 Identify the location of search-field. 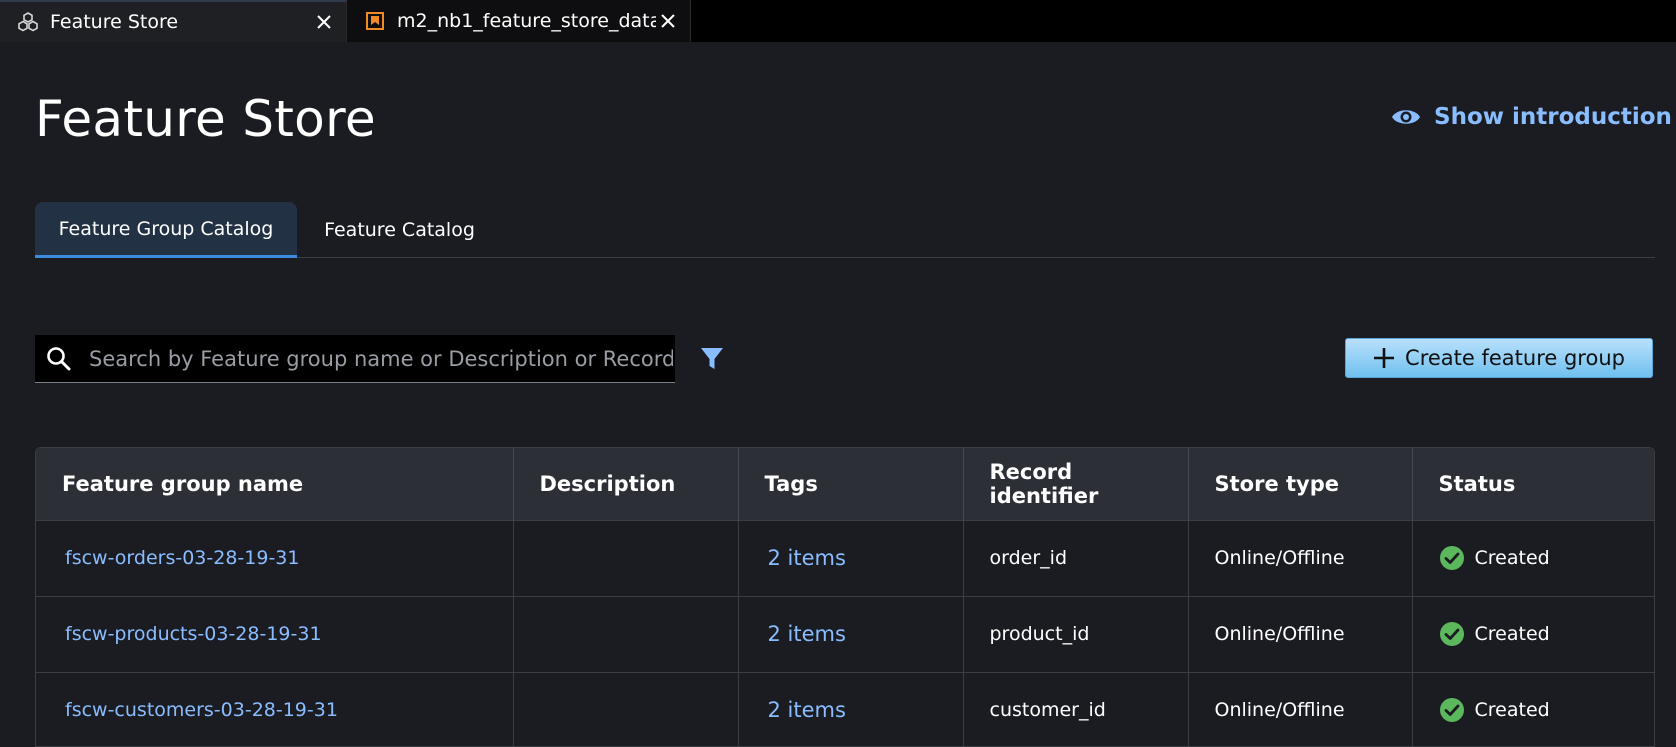
(355, 359).